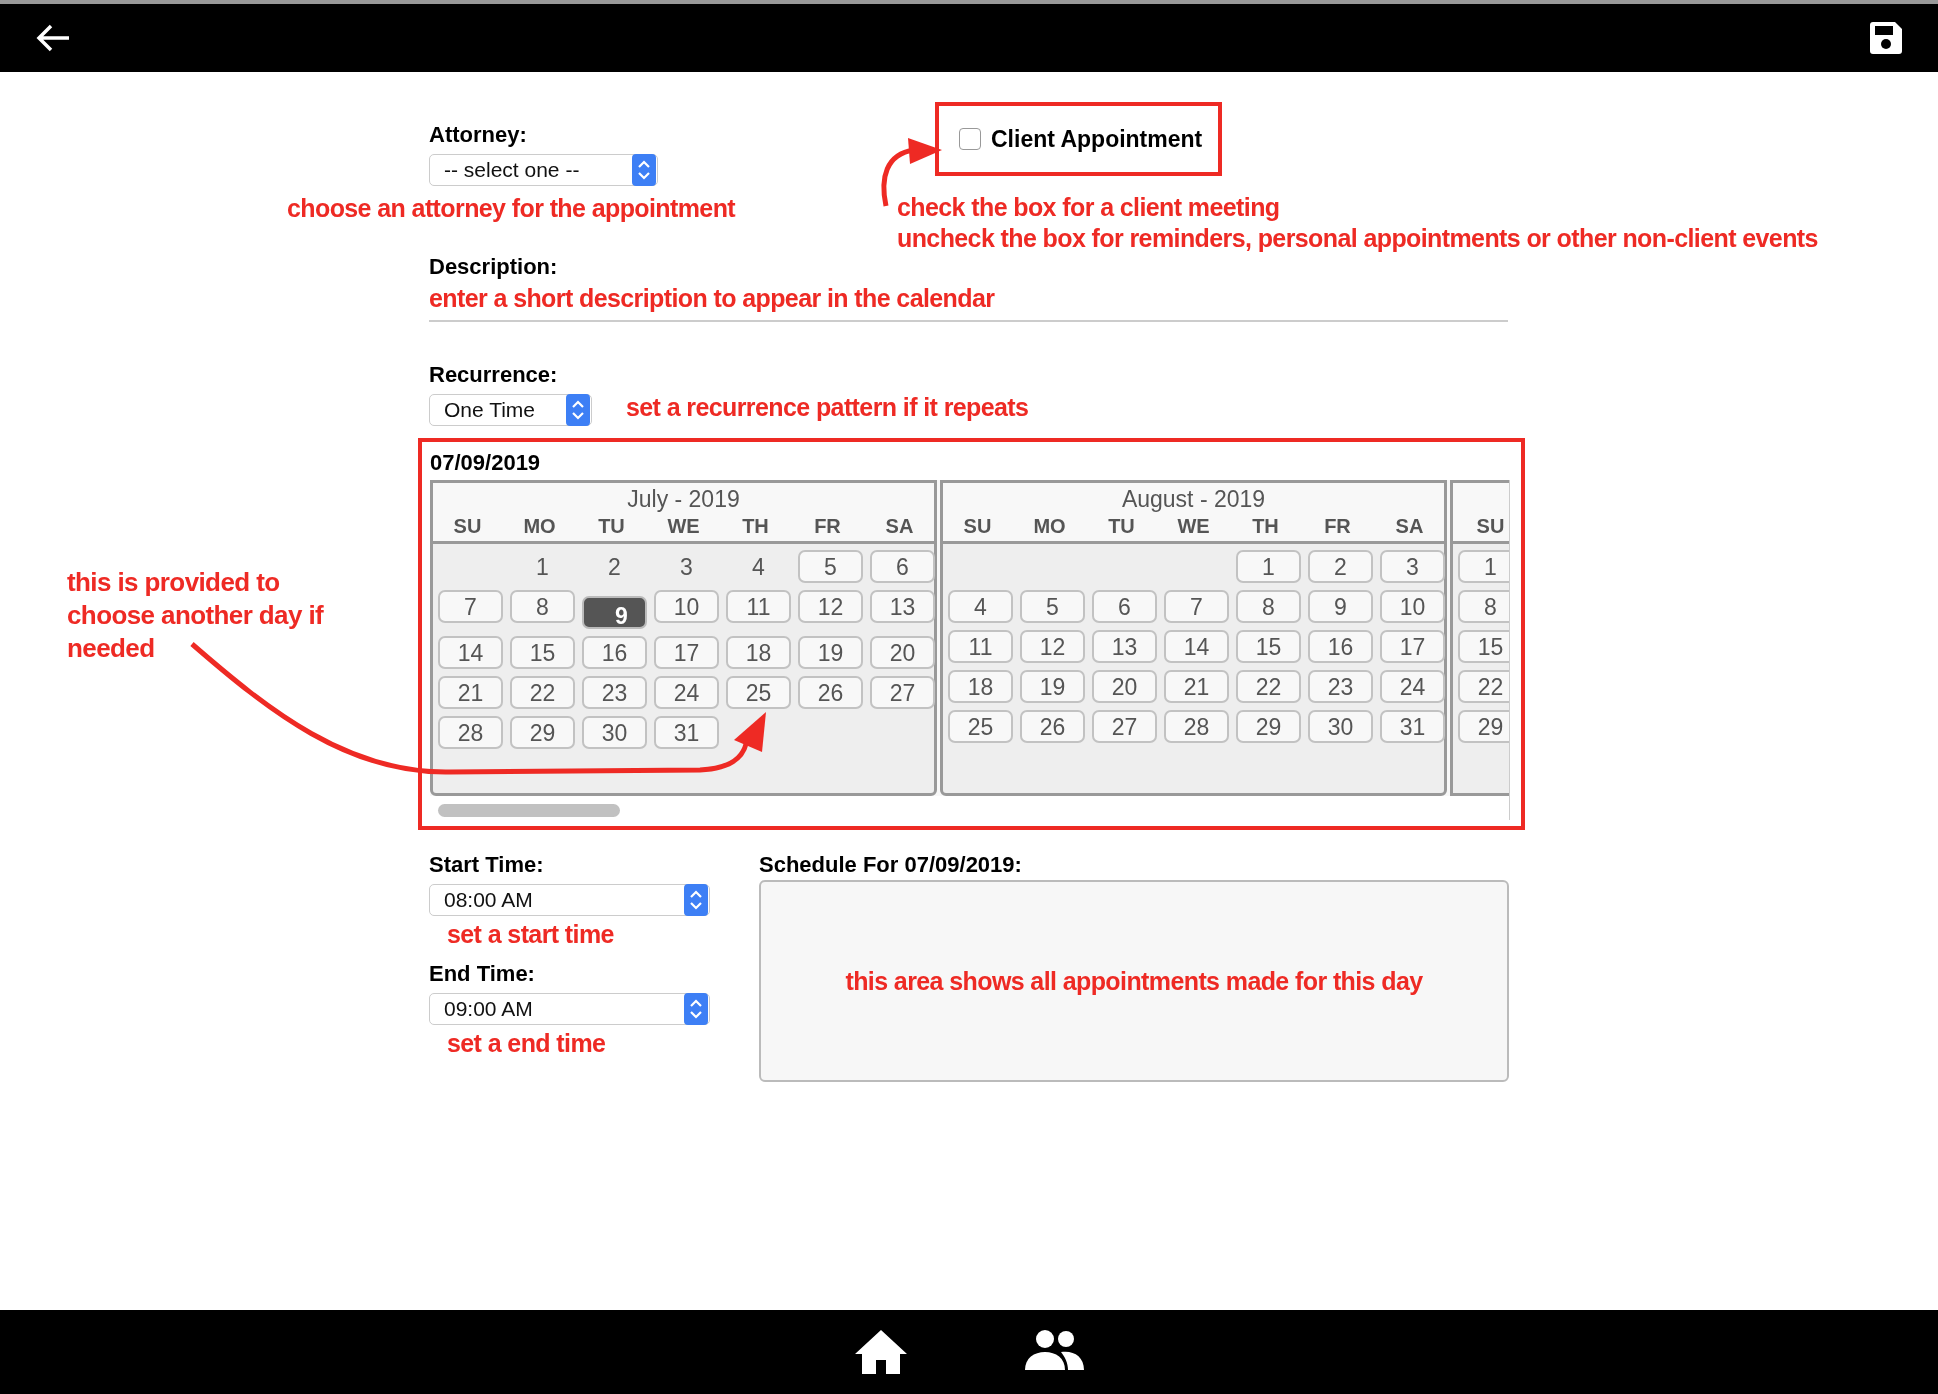  Describe the element at coordinates (478, 135) in the screenshot. I see `attorney-label: Attorney:` at that location.